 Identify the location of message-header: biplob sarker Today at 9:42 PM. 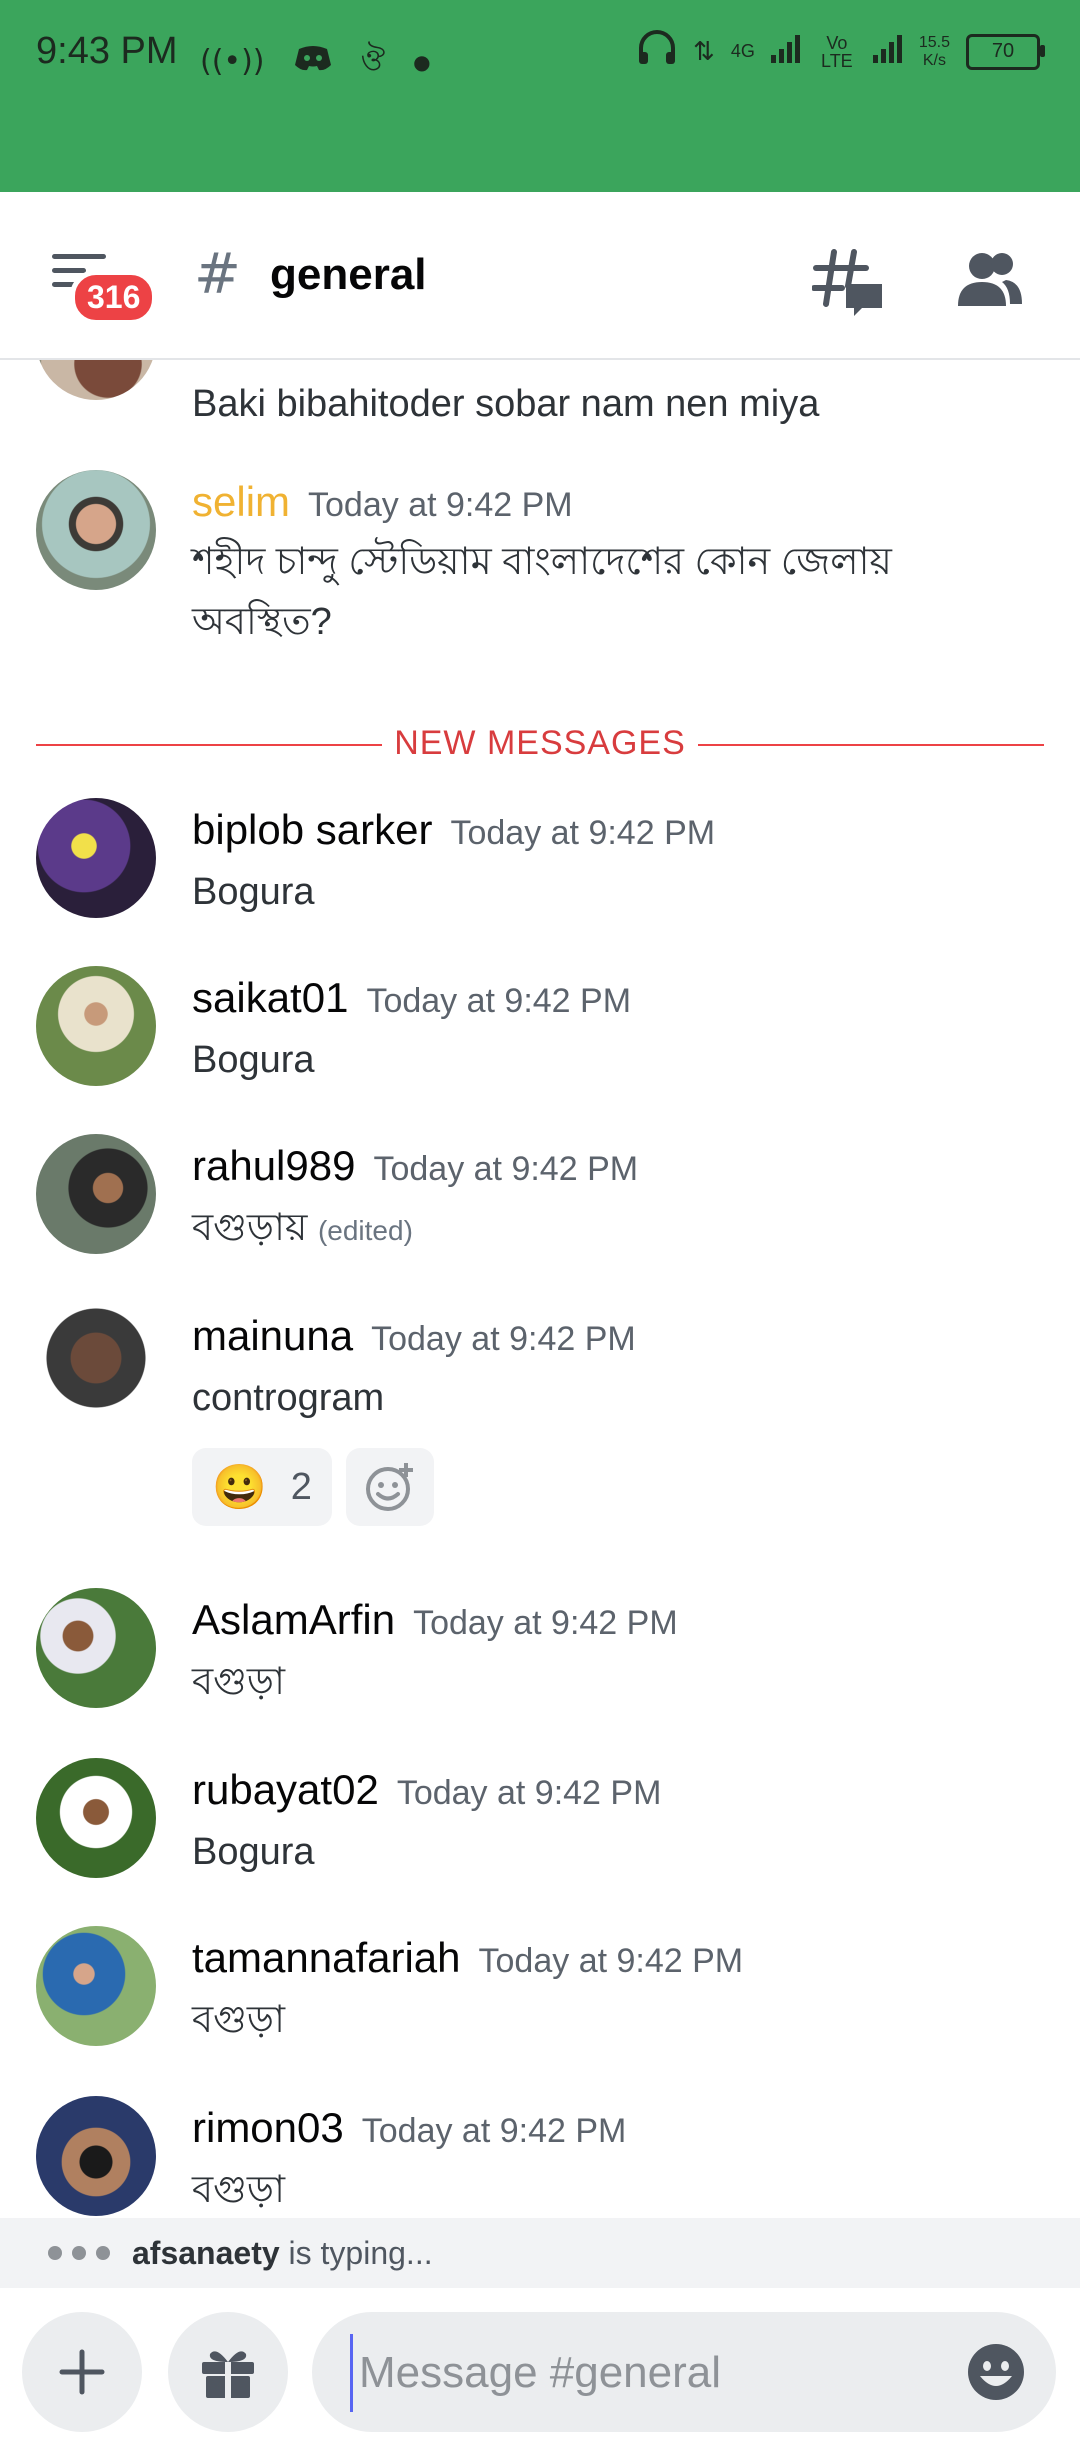
(453, 830).